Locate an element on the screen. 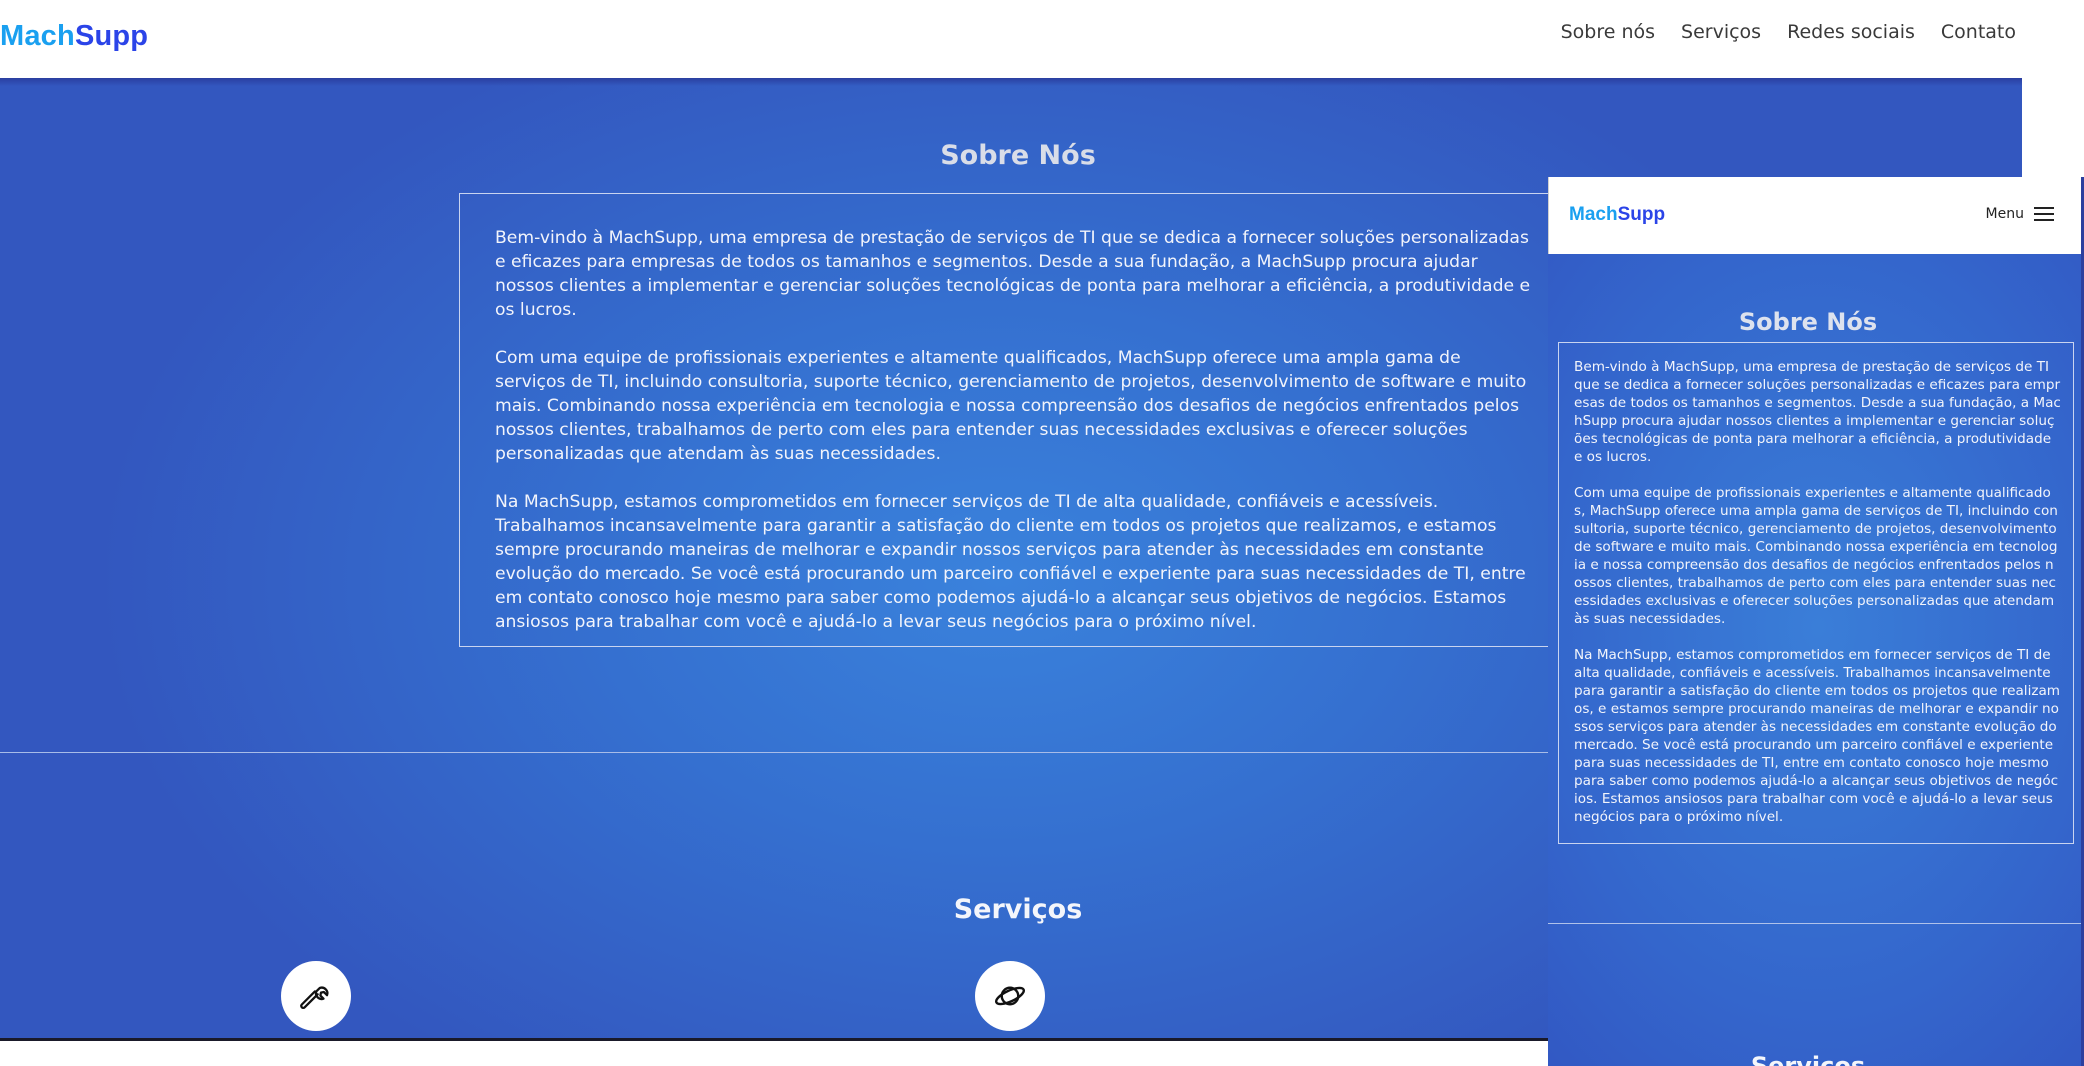 The height and width of the screenshot is (1066, 2084). mobile-logo: MachSupp is located at coordinates (1617, 215).